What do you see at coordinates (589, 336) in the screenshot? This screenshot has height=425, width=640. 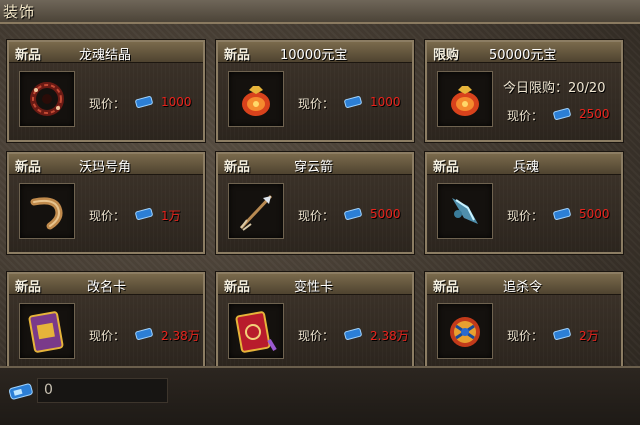 I see `item-price: 2万` at bounding box center [589, 336].